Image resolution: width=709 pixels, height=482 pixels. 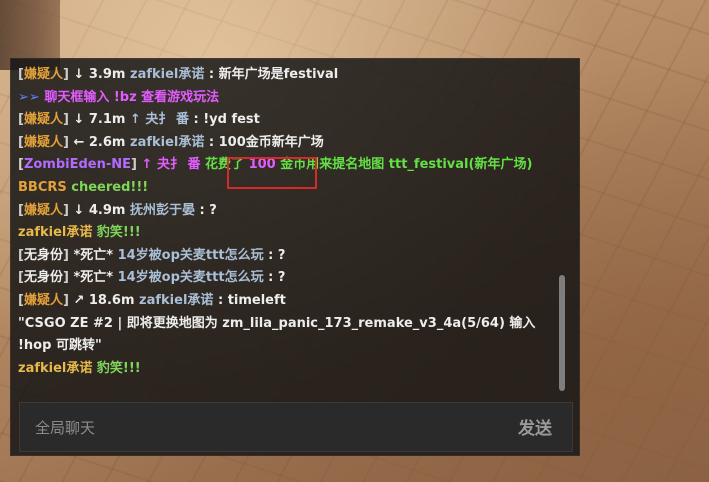 I want to click on chat-message: [嫌疑人] ↗ 18.6m zafkiel承诺 : timeleft, so click(x=152, y=300).